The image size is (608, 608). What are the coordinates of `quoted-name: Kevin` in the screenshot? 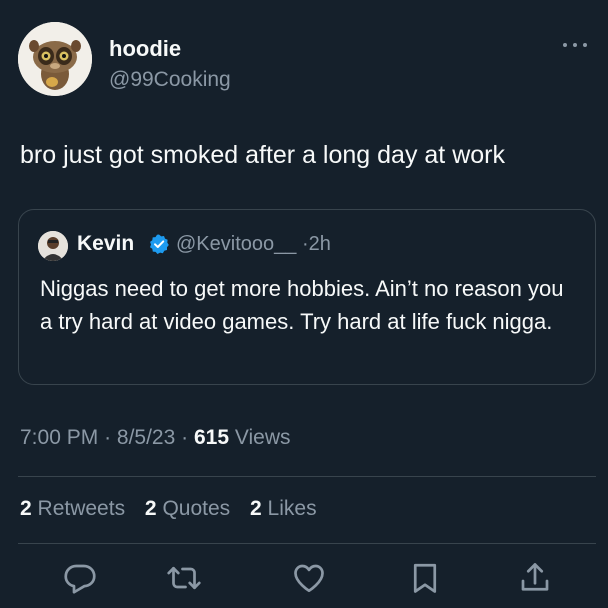 It's located at (106, 243).